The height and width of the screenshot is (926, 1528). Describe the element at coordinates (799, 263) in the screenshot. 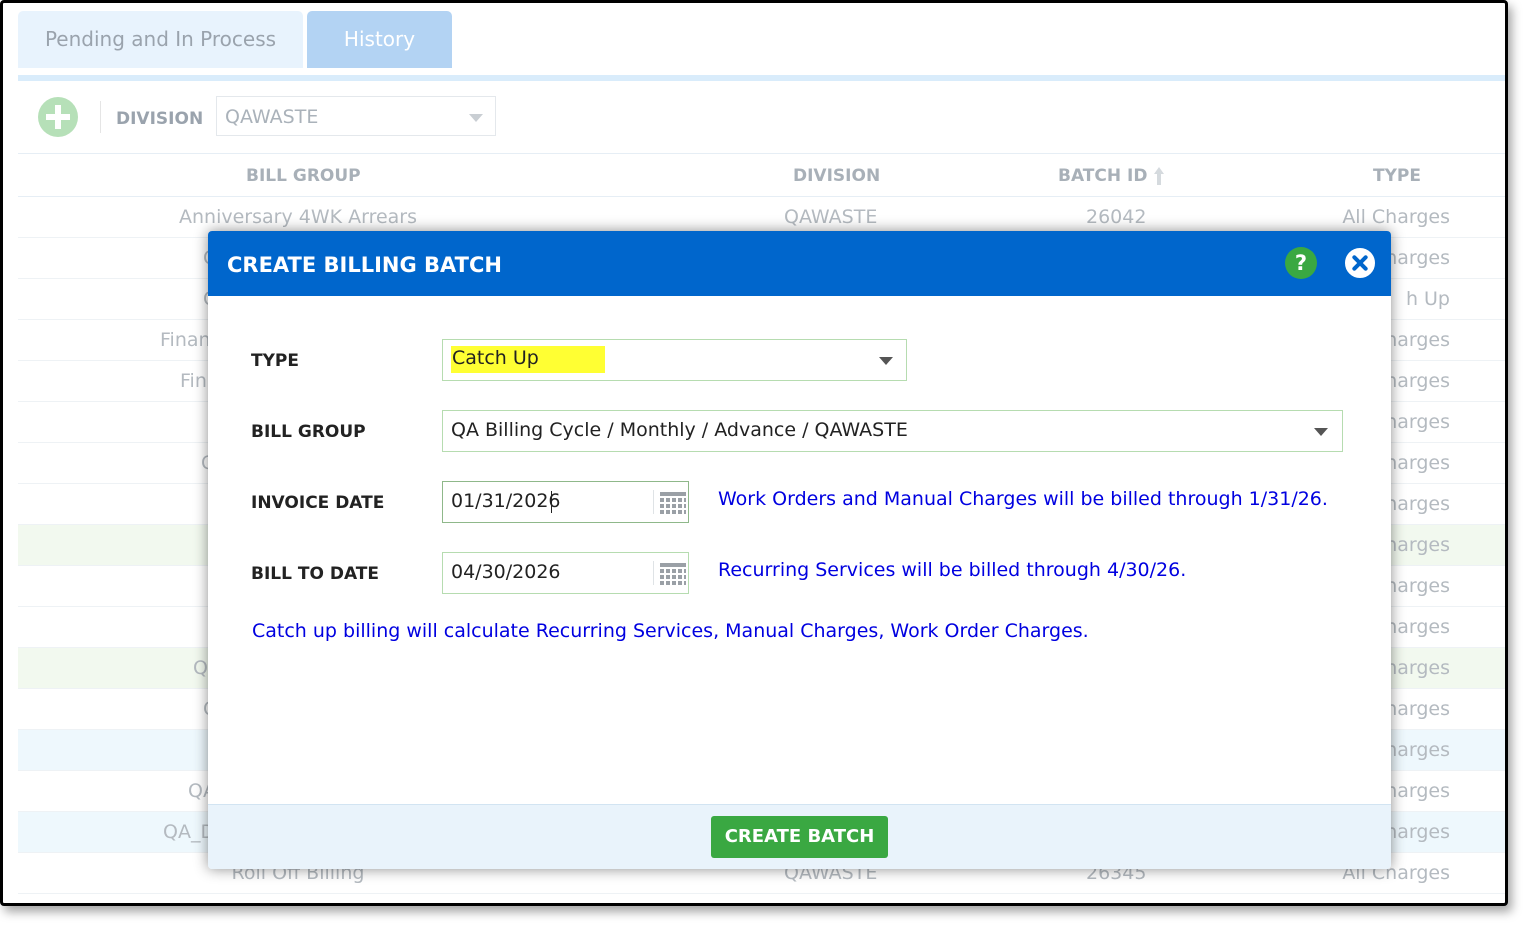

I see `dialog-header: CREATE BILLING BATCH ?` at that location.